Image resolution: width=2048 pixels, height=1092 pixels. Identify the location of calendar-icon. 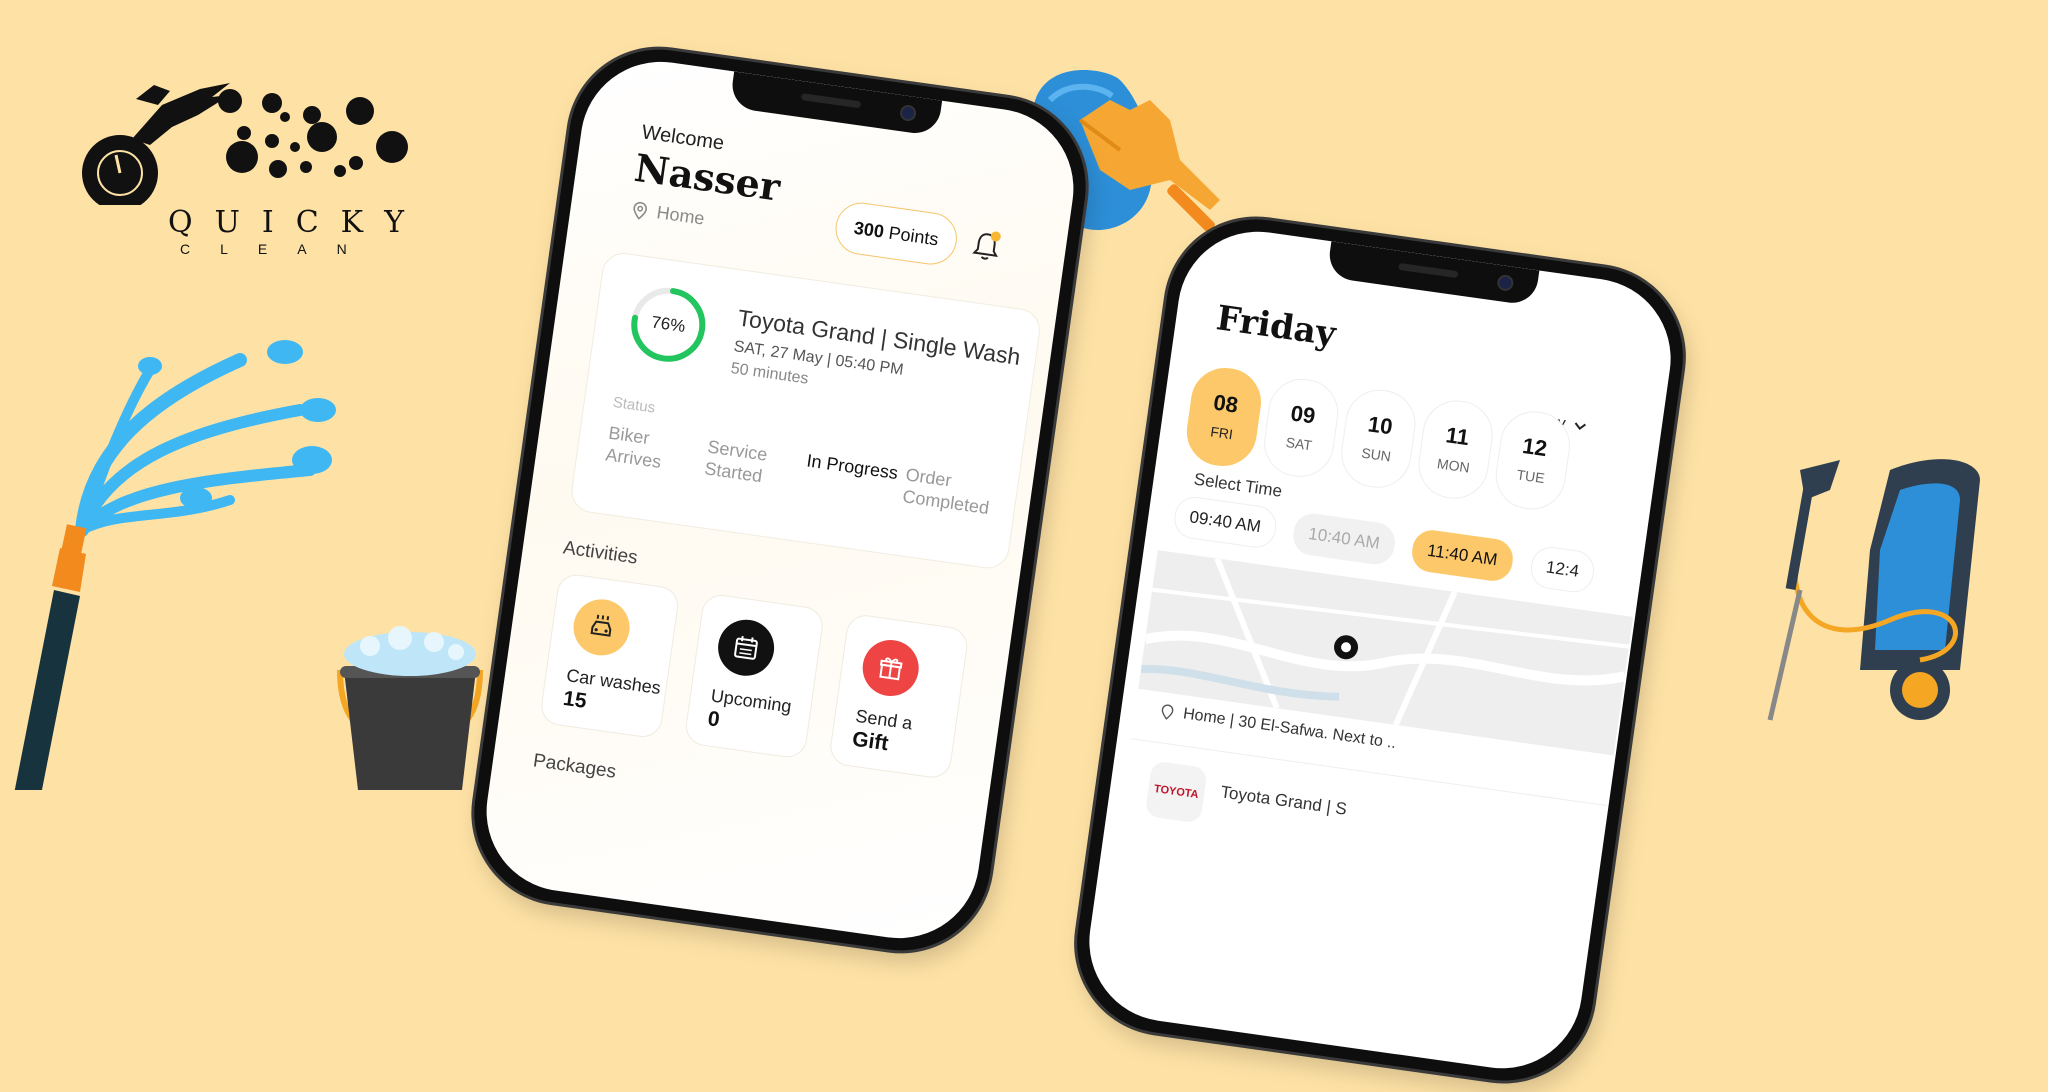
(746, 648).